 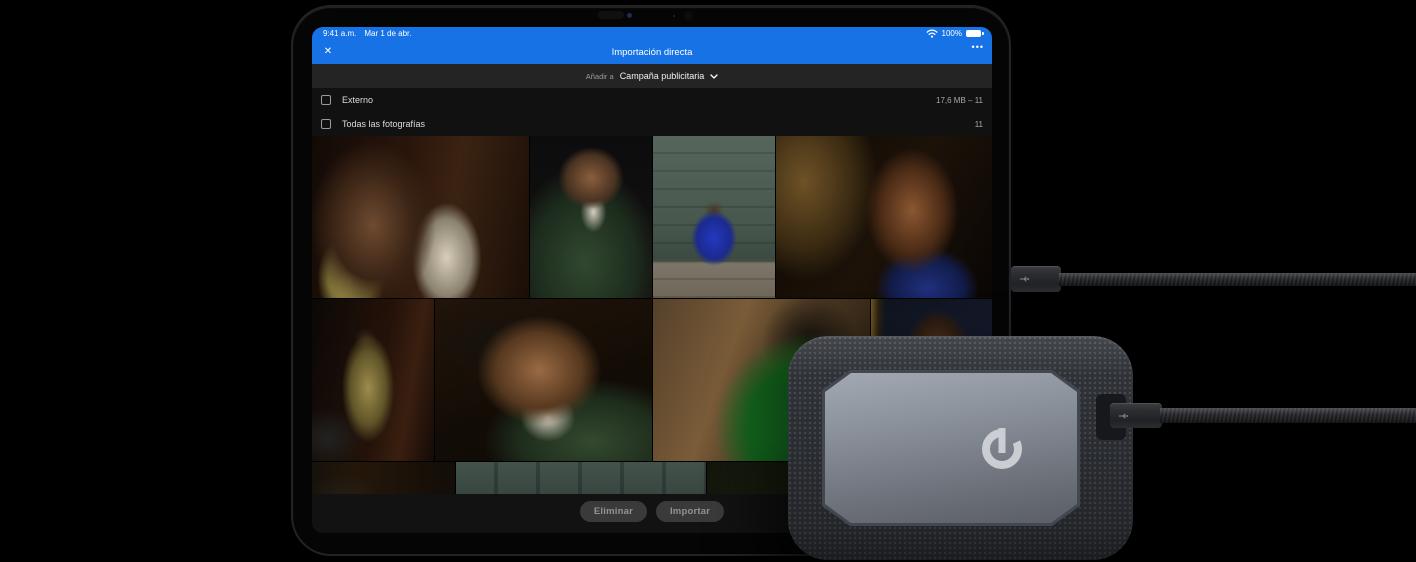 What do you see at coordinates (978, 124) in the screenshot?
I see `source-count: 11` at bounding box center [978, 124].